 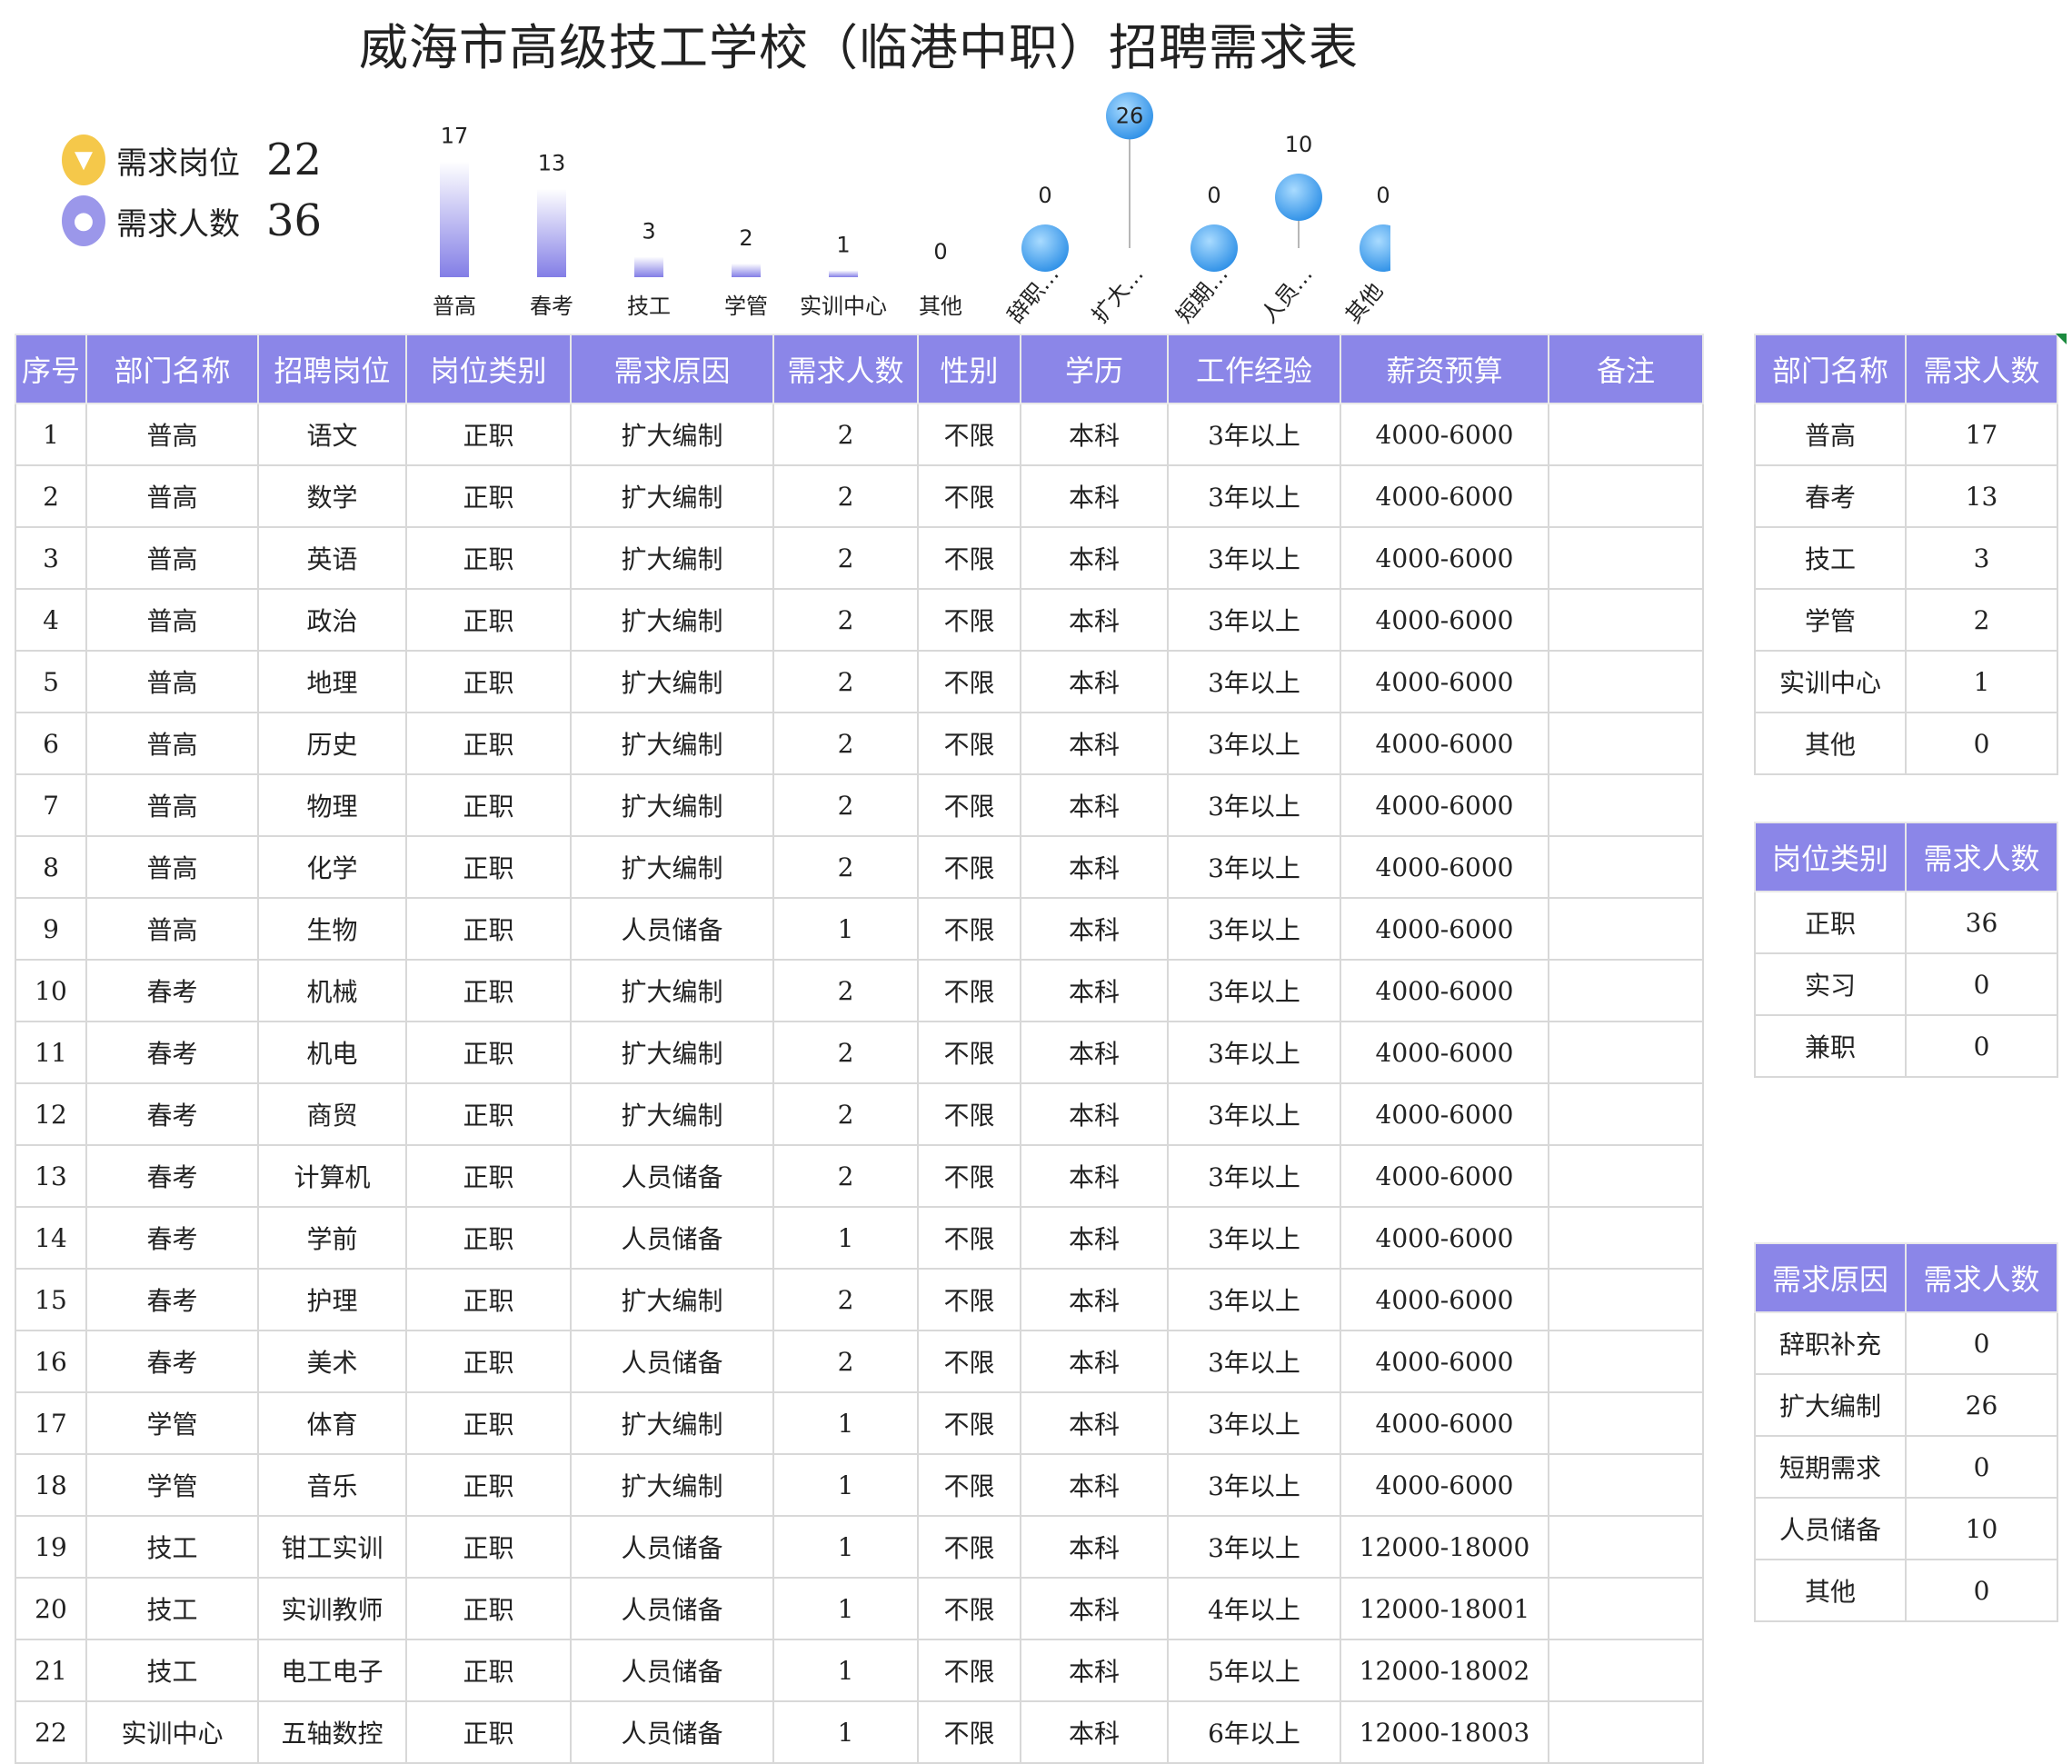 I want to click on table-cell: 15, so click(x=51, y=1300).